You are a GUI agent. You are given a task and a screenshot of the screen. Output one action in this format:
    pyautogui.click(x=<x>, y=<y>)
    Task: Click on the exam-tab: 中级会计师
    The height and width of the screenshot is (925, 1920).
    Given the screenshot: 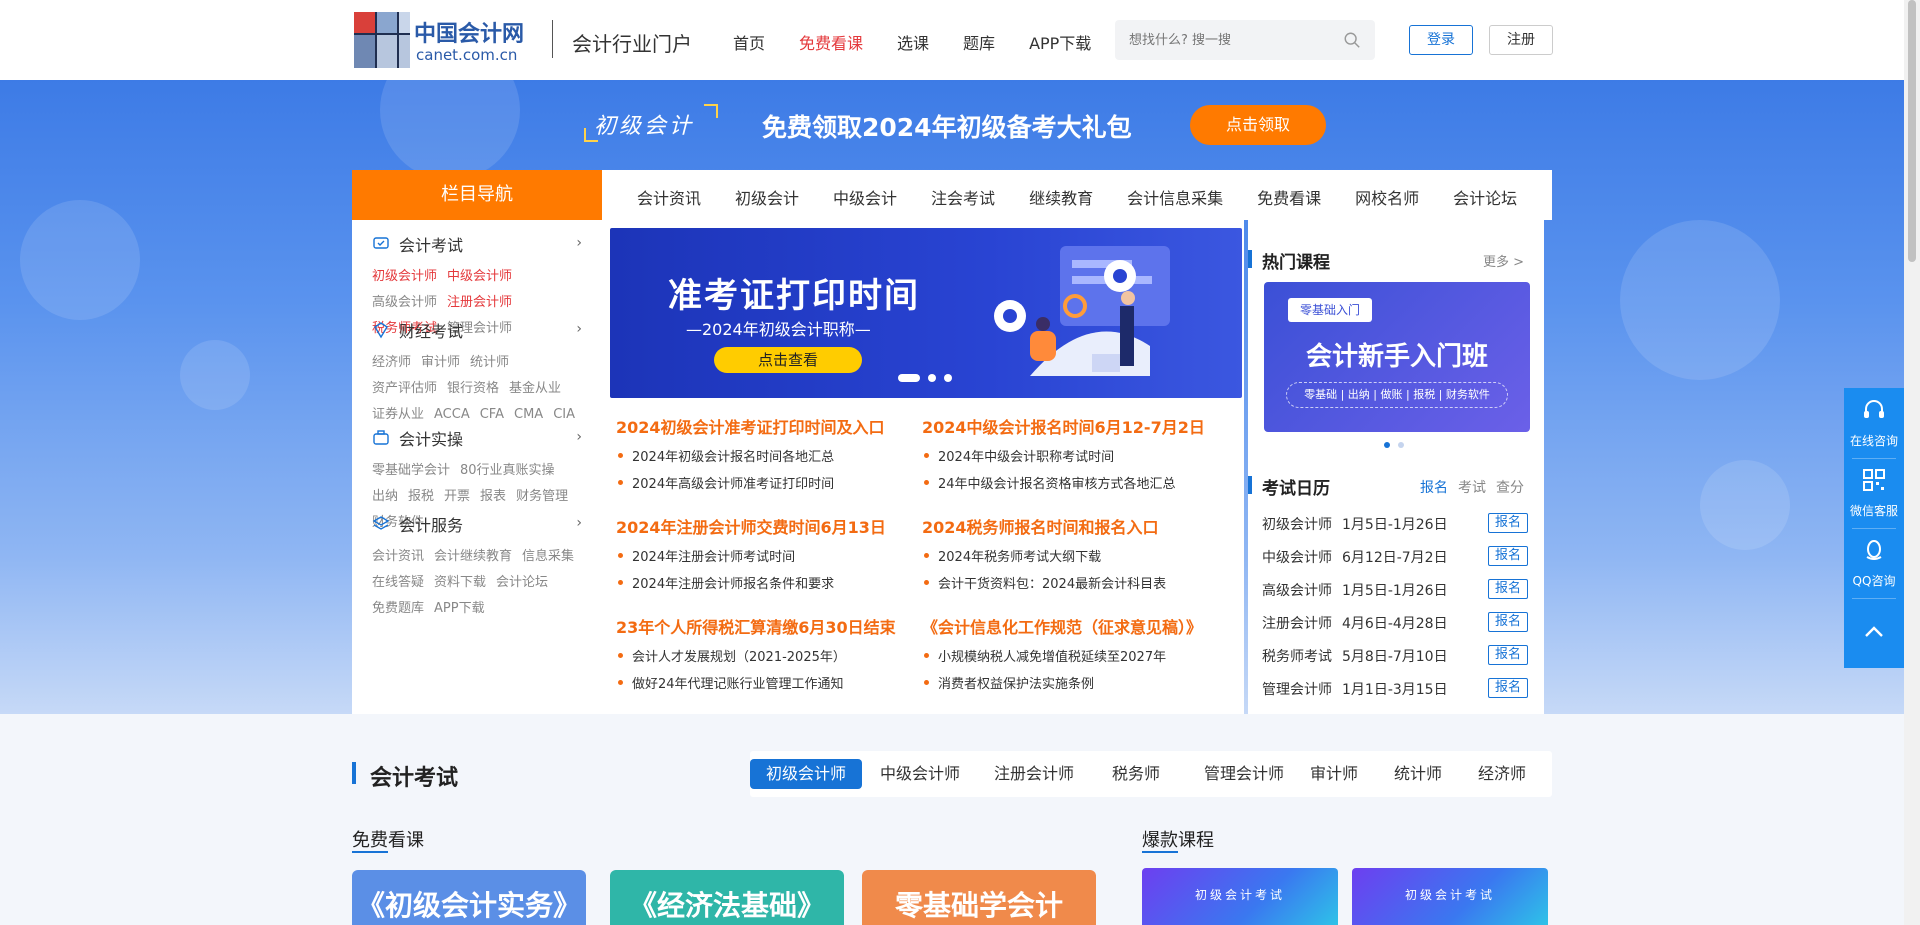 What is the action you would take?
    pyautogui.click(x=920, y=774)
    